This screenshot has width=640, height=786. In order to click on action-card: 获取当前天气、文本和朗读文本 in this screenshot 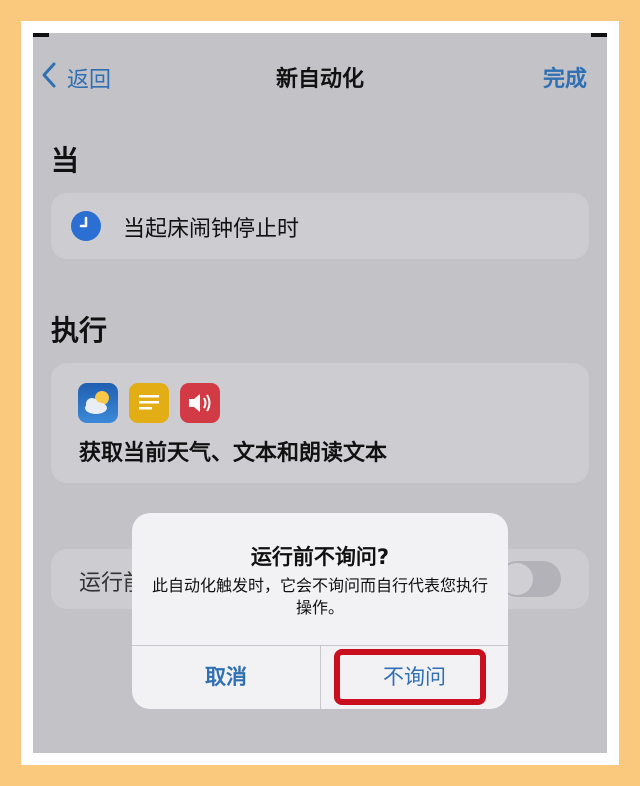, I will do `click(320, 423)`.